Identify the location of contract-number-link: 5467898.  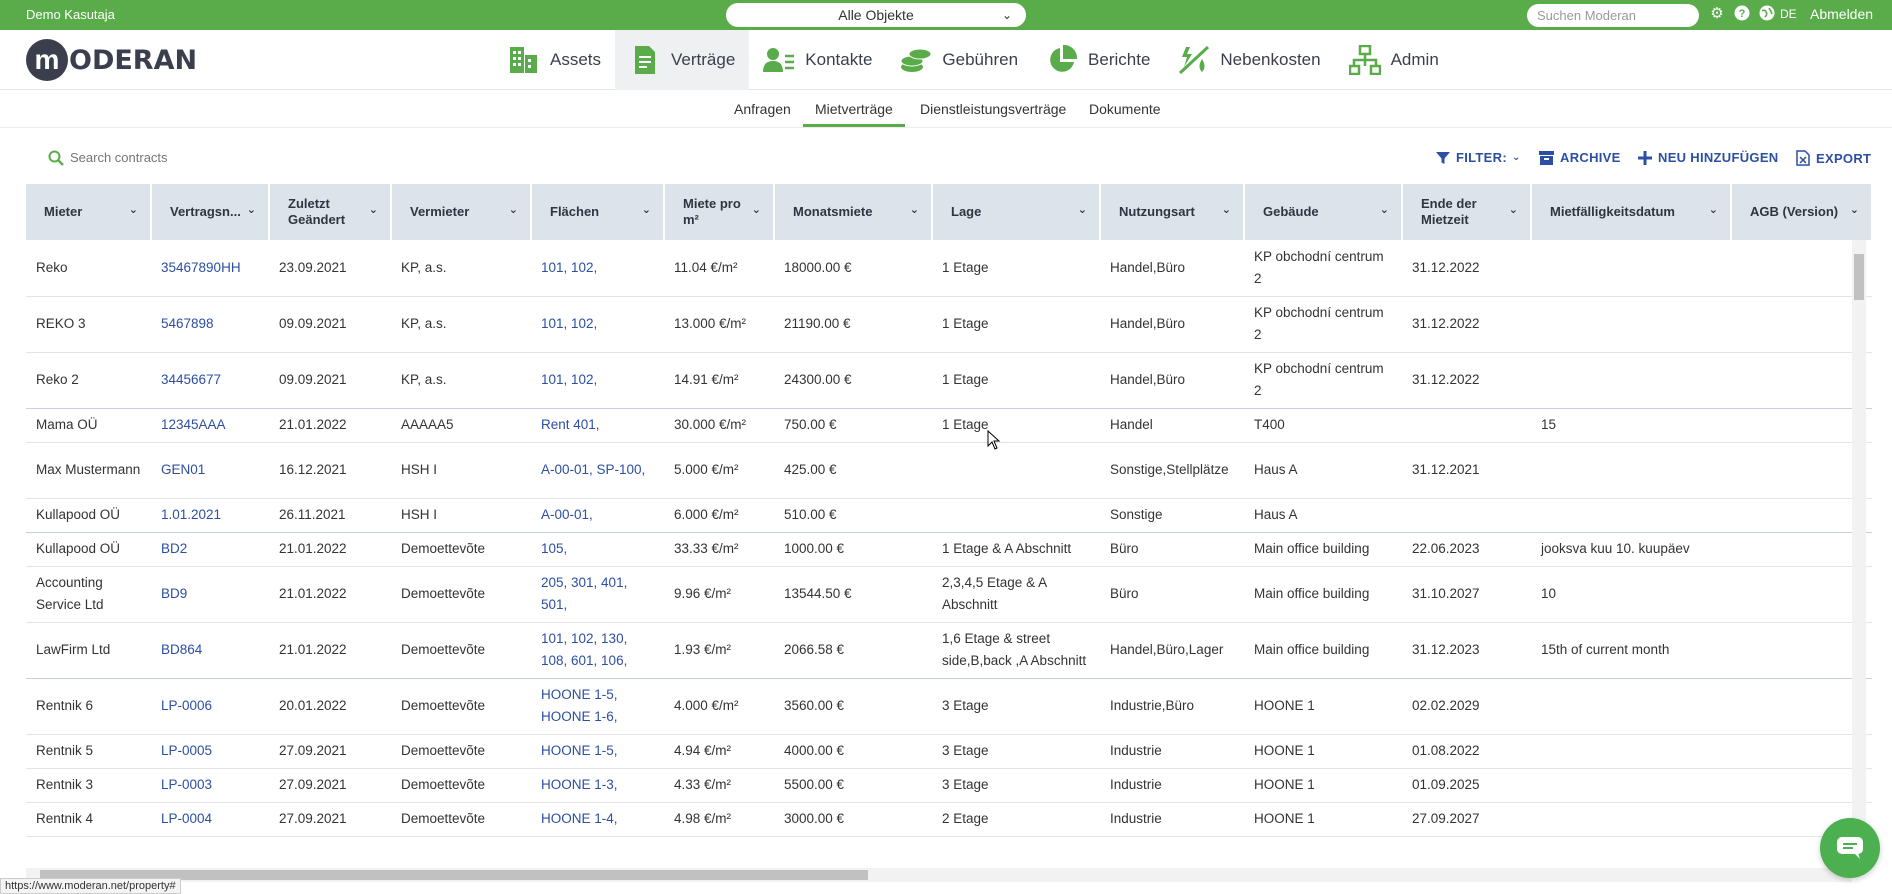
(210, 324).